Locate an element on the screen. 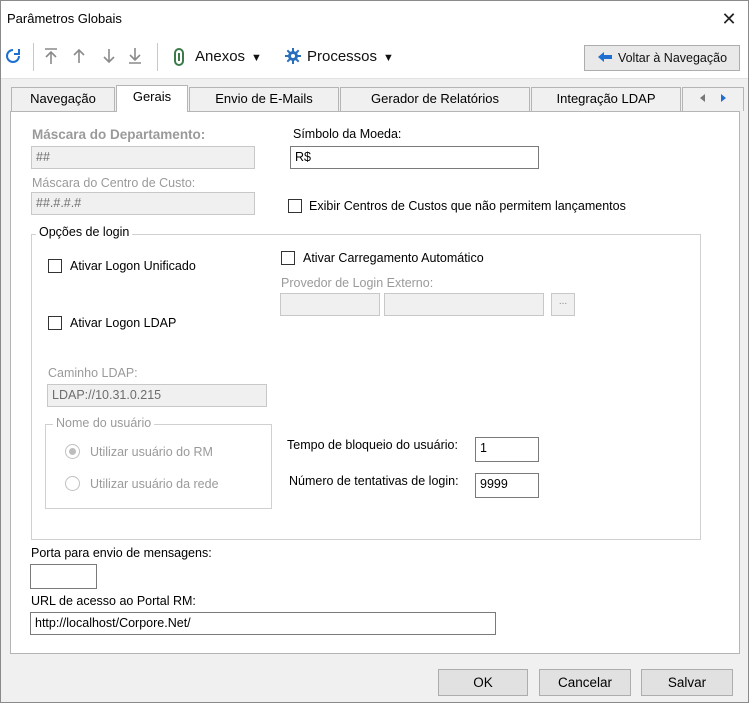 The width and height of the screenshot is (749, 703). tab-scroll-left-icon is located at coordinates (705, 98).